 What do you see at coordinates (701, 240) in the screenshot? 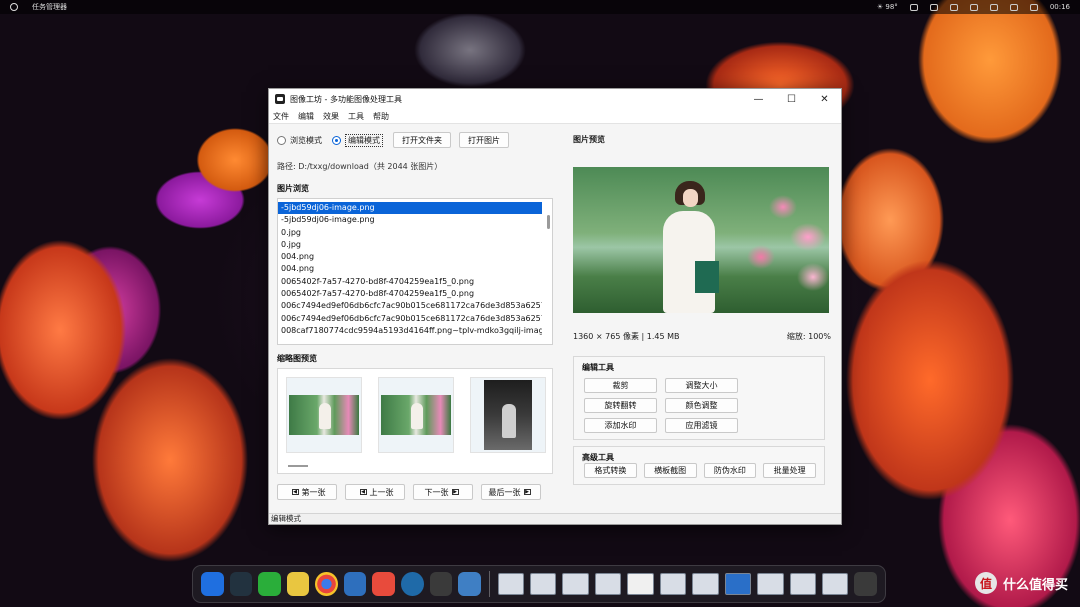
I see `image-preview` at bounding box center [701, 240].